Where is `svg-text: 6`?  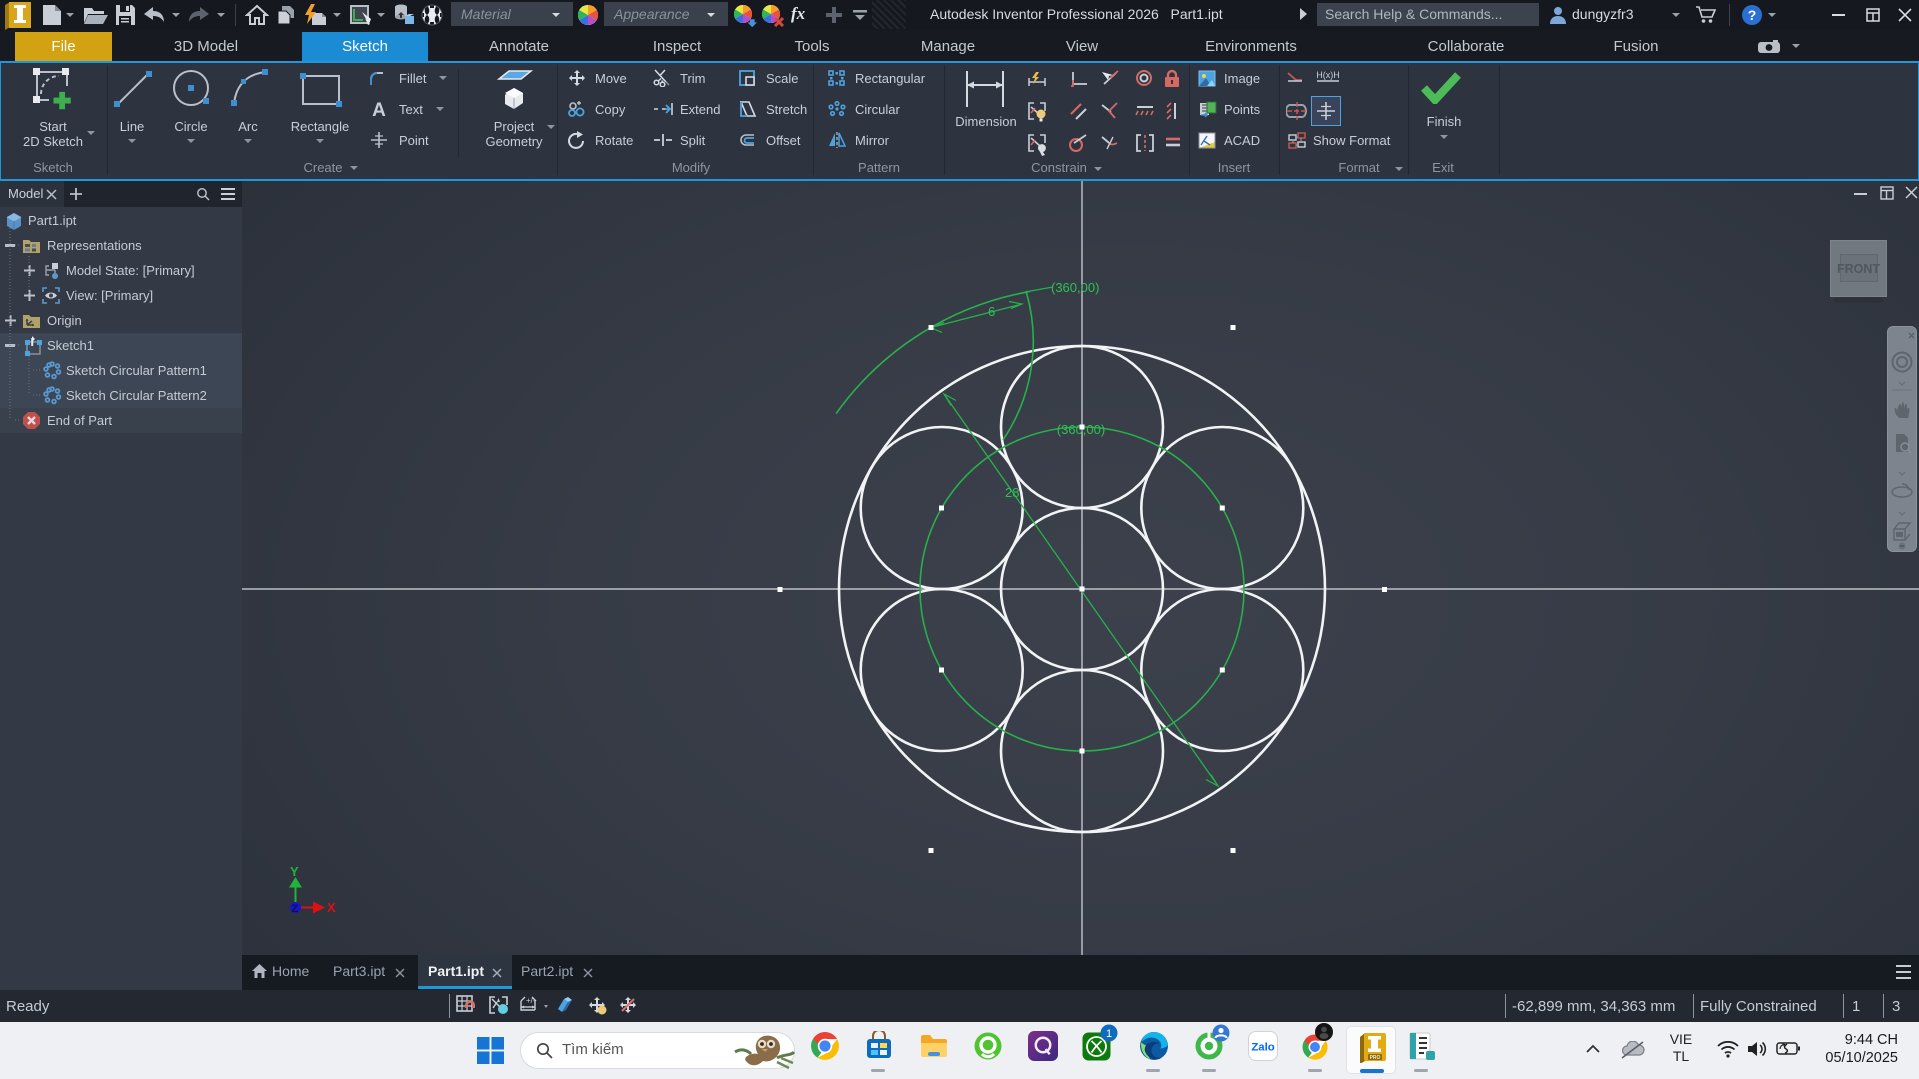 svg-text: 6 is located at coordinates (991, 311).